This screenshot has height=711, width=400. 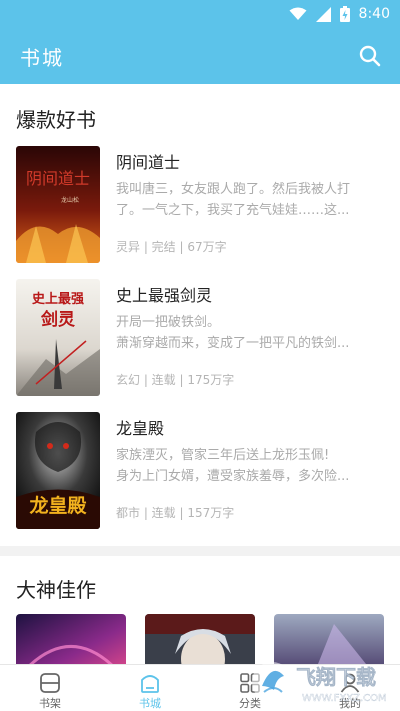 What do you see at coordinates (148, 161) in the screenshot?
I see `book-title: 阴间道士` at bounding box center [148, 161].